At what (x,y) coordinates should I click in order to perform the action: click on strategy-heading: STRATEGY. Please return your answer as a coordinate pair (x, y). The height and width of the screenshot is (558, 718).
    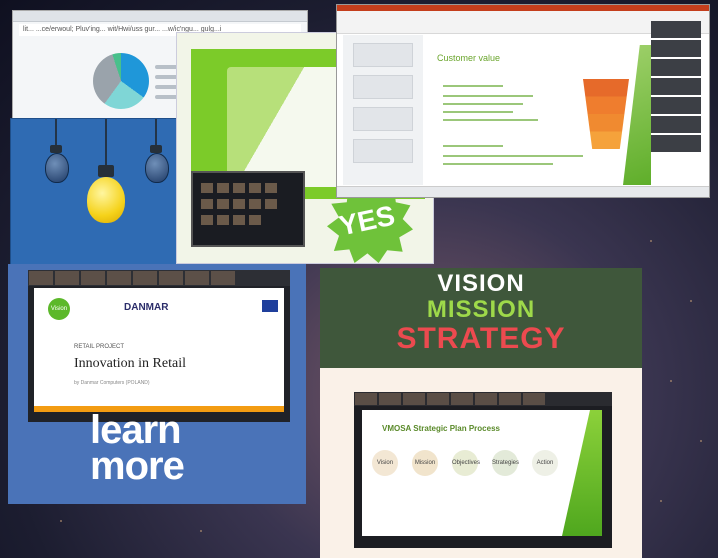
    Looking at the image, I should click on (481, 338).